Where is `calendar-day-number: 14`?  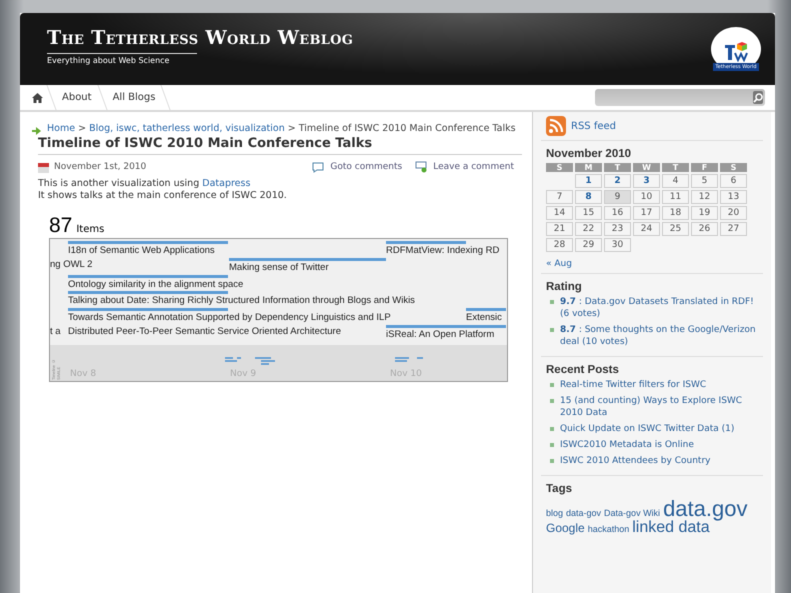 calendar-day-number: 14 is located at coordinates (560, 213).